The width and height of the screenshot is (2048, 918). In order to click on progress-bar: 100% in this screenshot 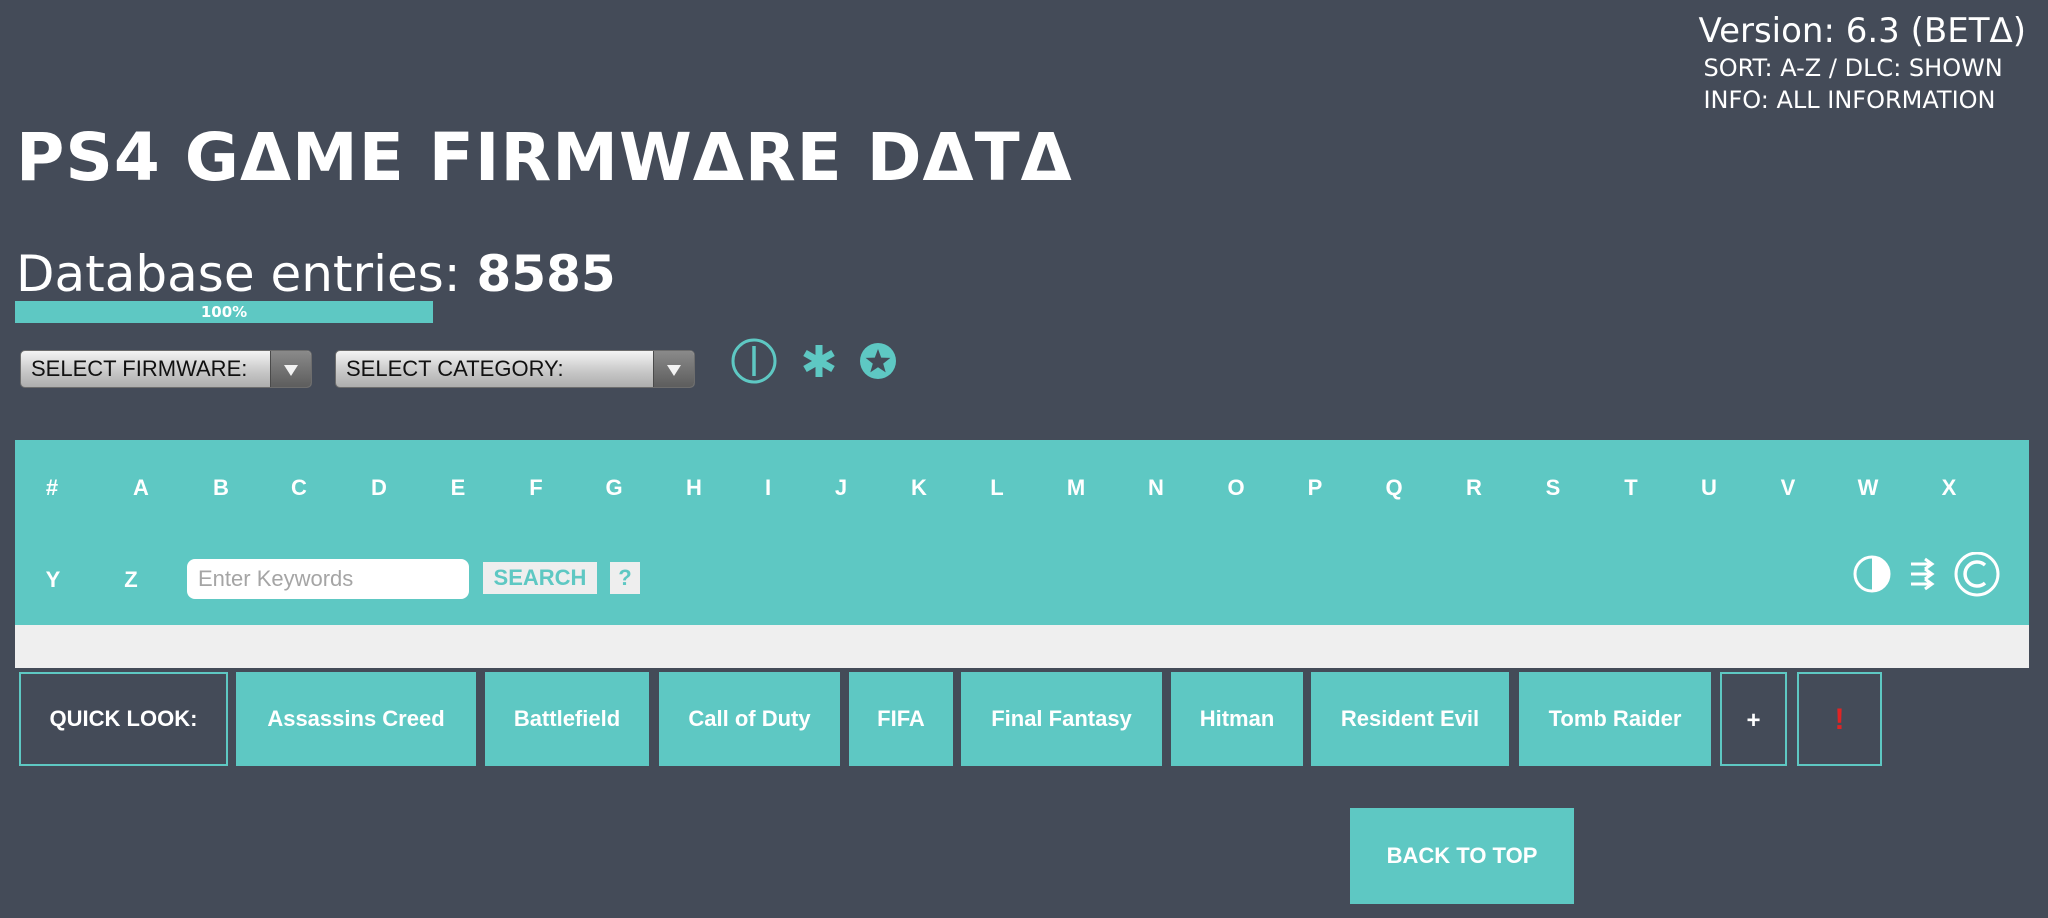, I will do `click(224, 312)`.